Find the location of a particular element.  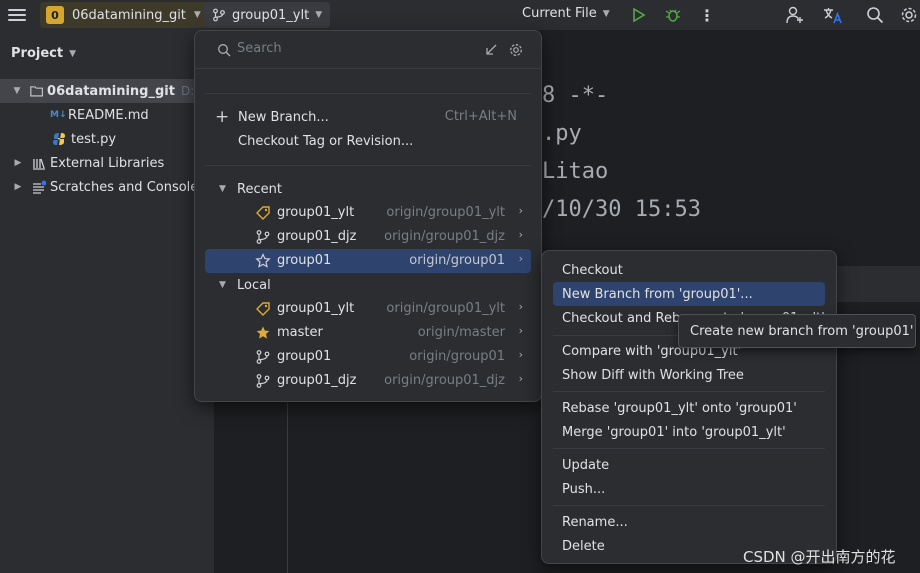

tree-item-test-py: test.py is located at coordinates (107, 139).